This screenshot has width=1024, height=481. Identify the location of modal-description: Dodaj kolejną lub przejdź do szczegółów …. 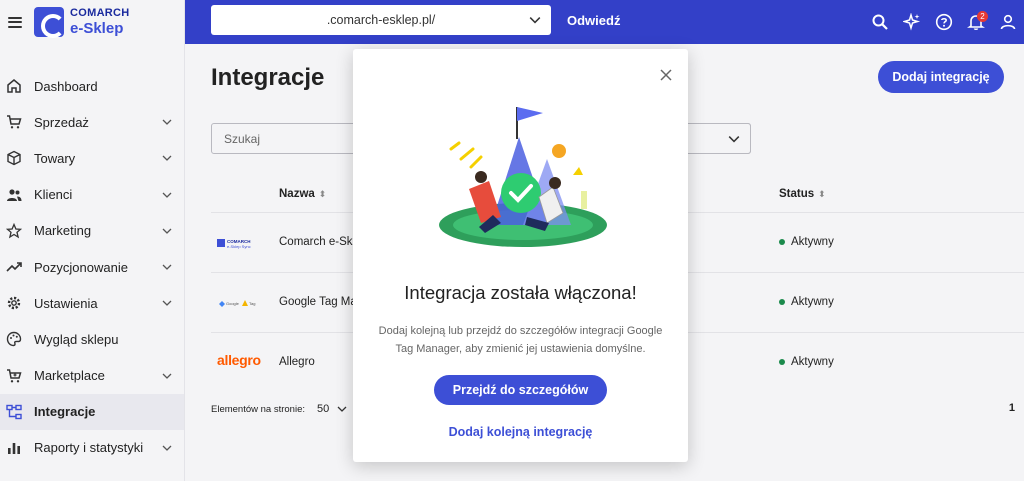
(520, 340).